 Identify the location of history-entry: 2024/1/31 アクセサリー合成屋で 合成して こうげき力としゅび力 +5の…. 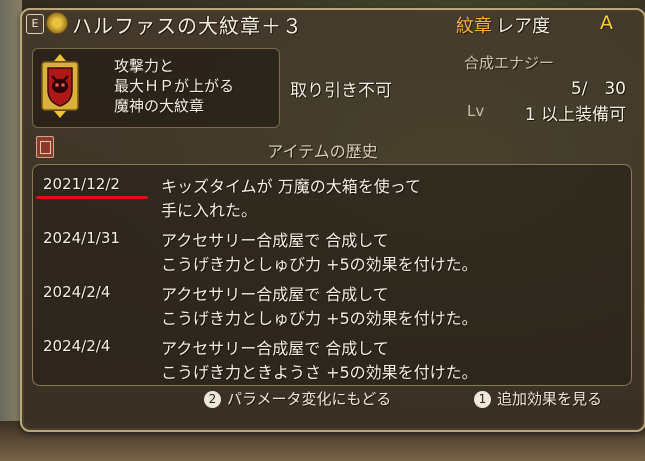
(332, 250).